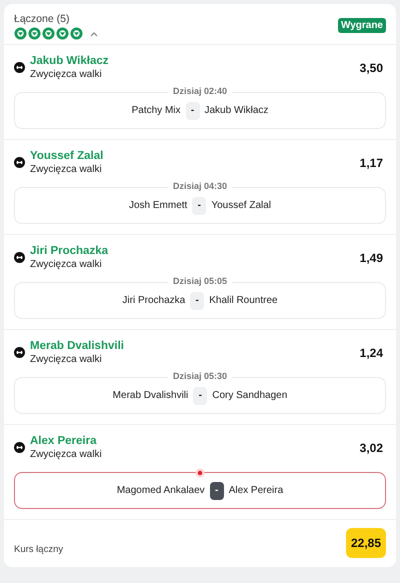  What do you see at coordinates (158, 205) in the screenshot?
I see `team-name: Josh Emmett` at bounding box center [158, 205].